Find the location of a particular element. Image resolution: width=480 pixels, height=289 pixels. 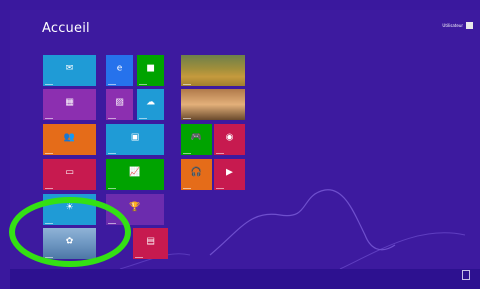

mail-tile: ✉ is located at coordinates (69, 70).